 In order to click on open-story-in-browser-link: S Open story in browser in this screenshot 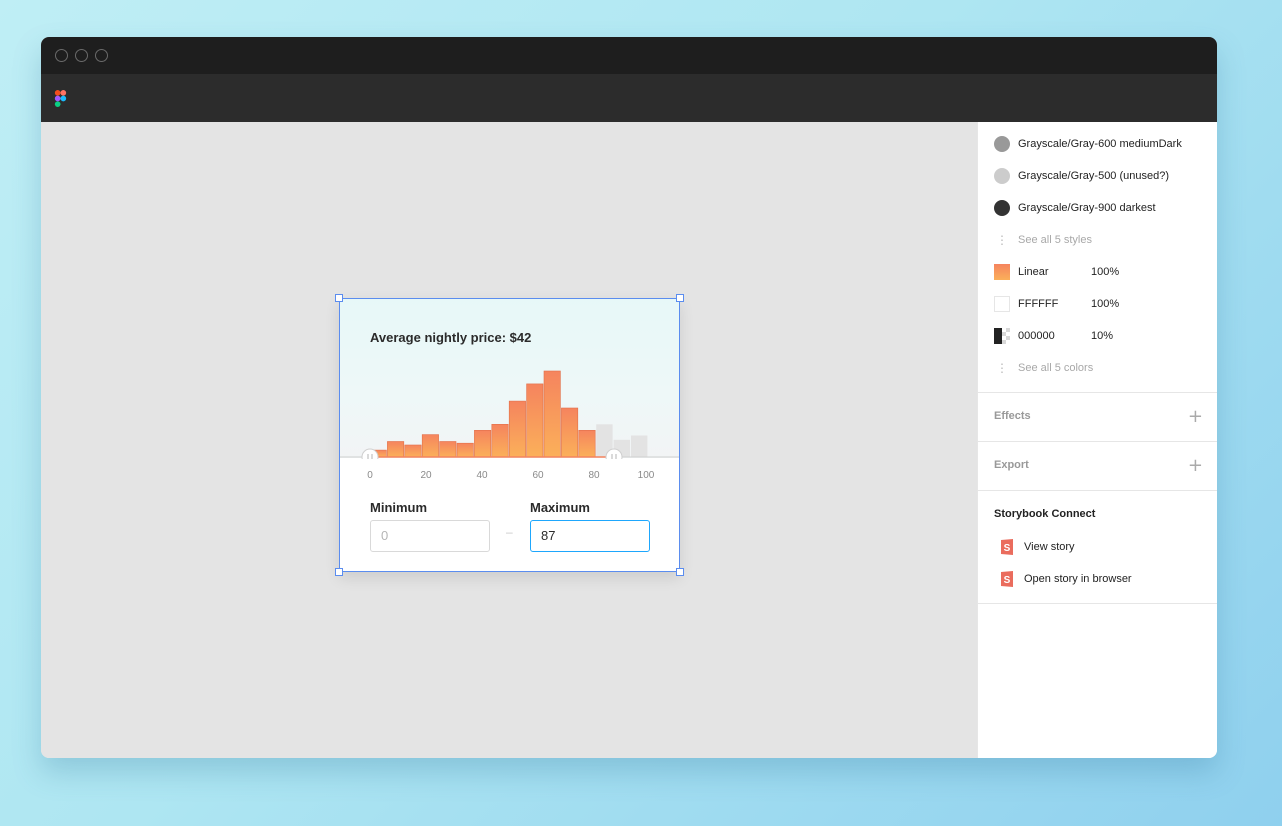, I will do `click(1066, 579)`.